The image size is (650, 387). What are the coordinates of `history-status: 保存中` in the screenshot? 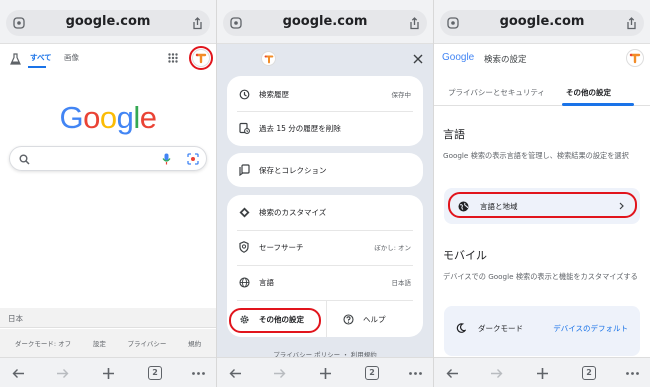 It's located at (401, 95).